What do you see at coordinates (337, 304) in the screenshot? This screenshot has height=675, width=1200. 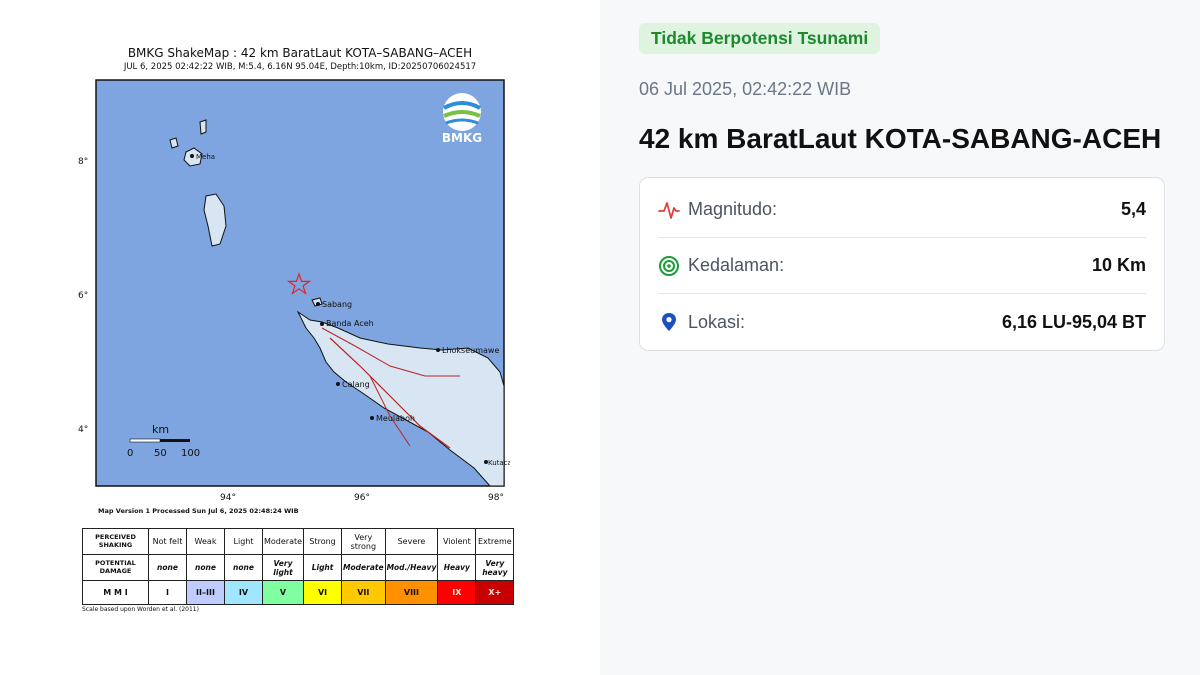 I see `place-label: Sabang` at bounding box center [337, 304].